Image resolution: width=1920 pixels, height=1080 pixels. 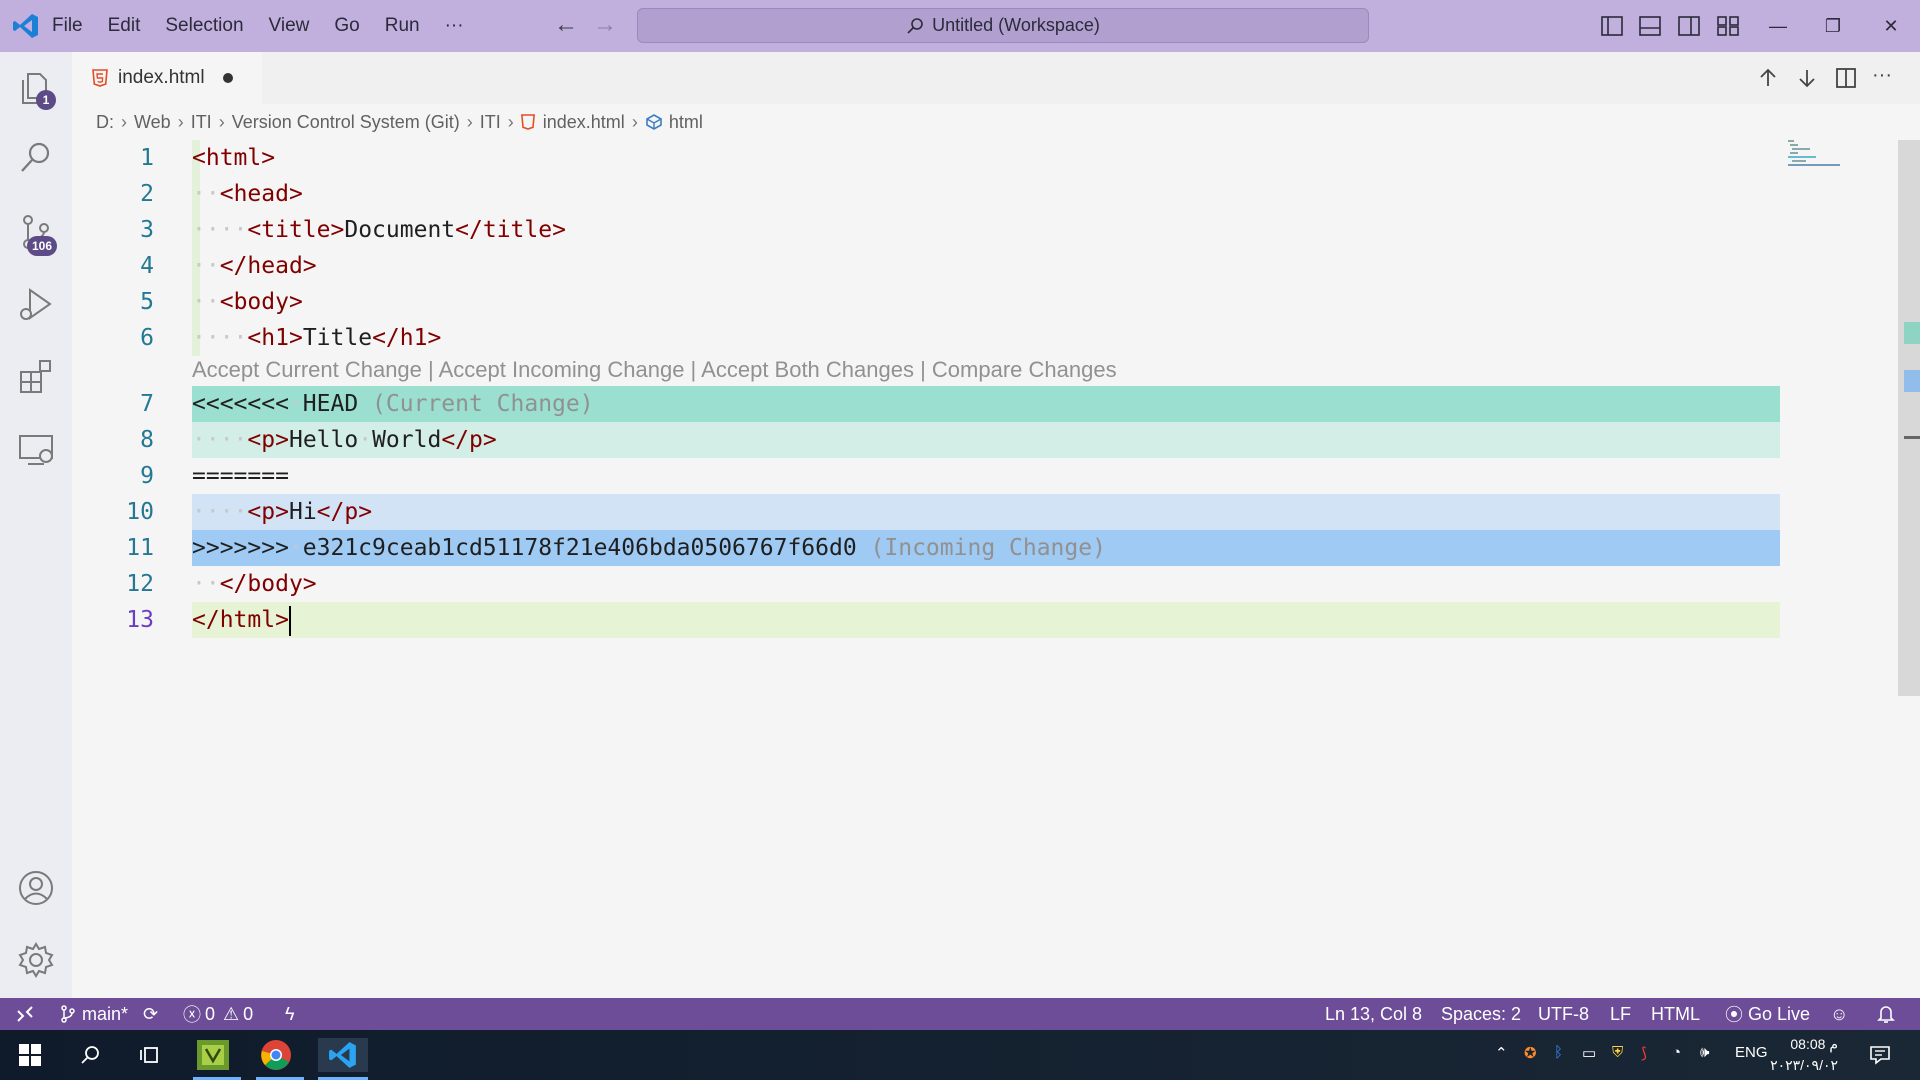 What do you see at coordinates (379, 230) in the screenshot?
I see `code-line-3: ····<title>Document</title>` at bounding box center [379, 230].